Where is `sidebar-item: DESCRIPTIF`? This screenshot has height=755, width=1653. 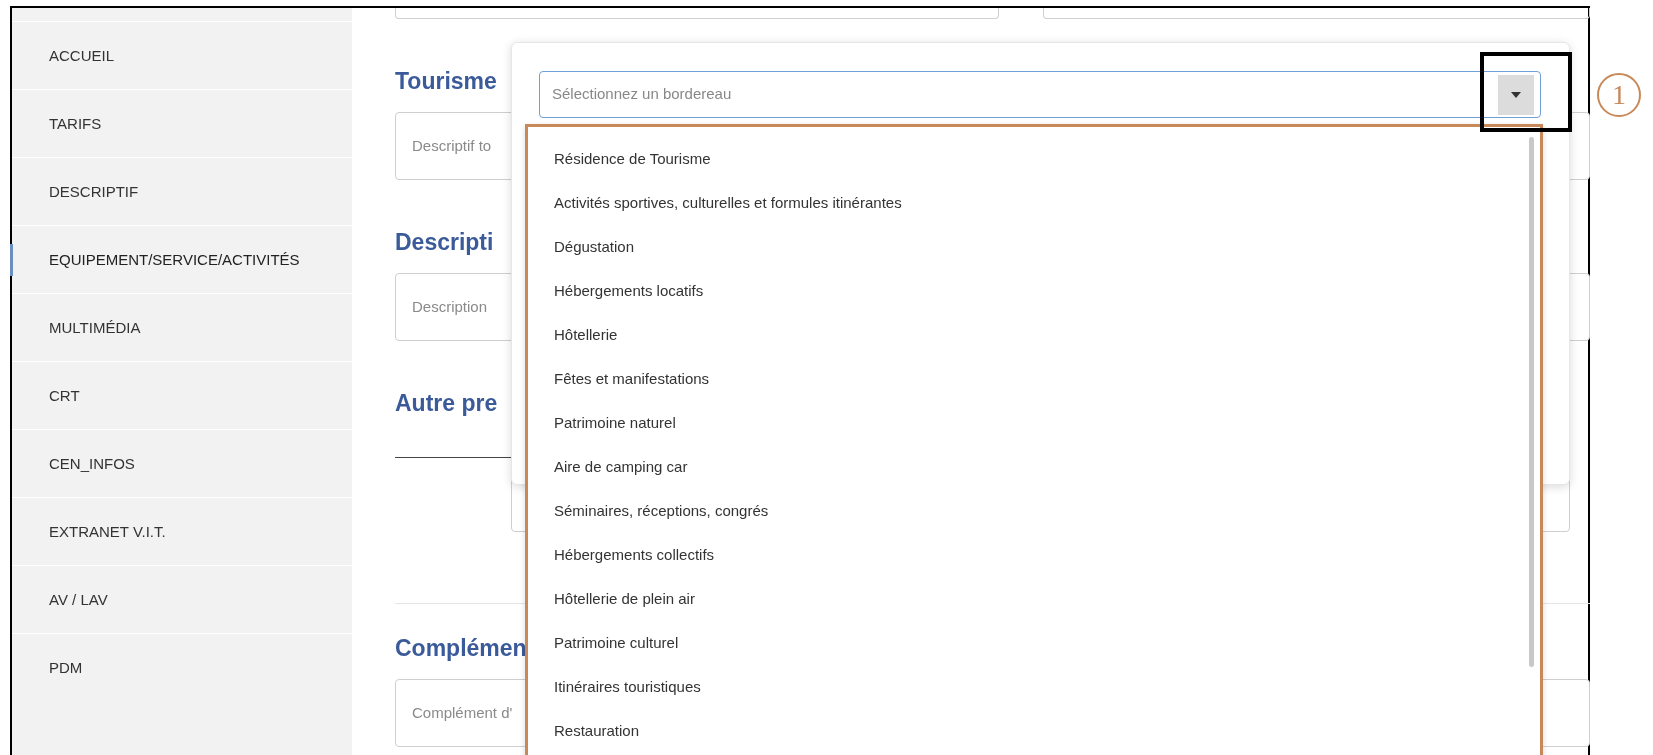 sidebar-item: DESCRIPTIF is located at coordinates (182, 191).